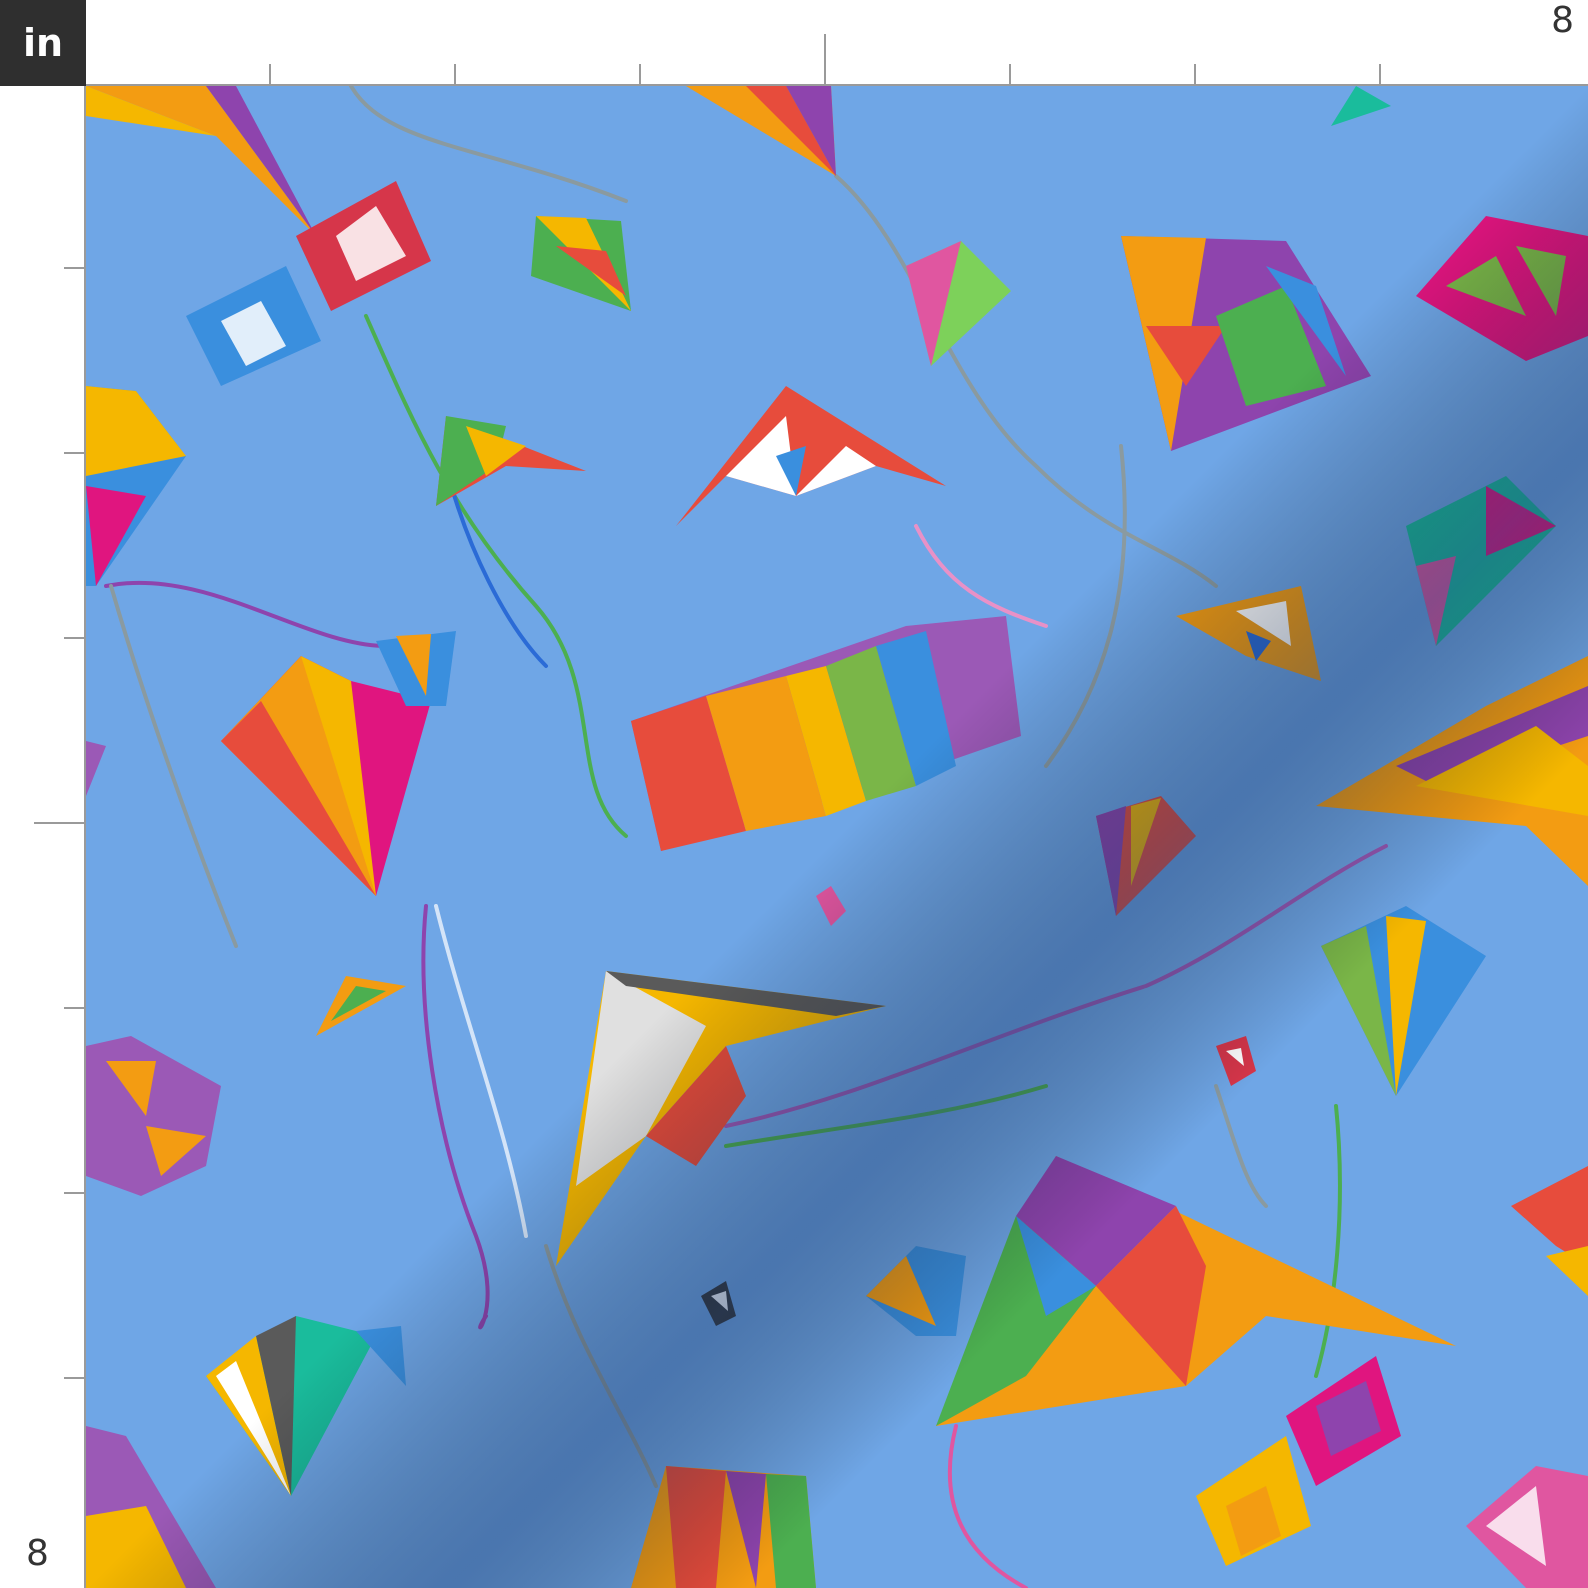  I want to click on ruler-top-end-label: 8, so click(1562, 20).